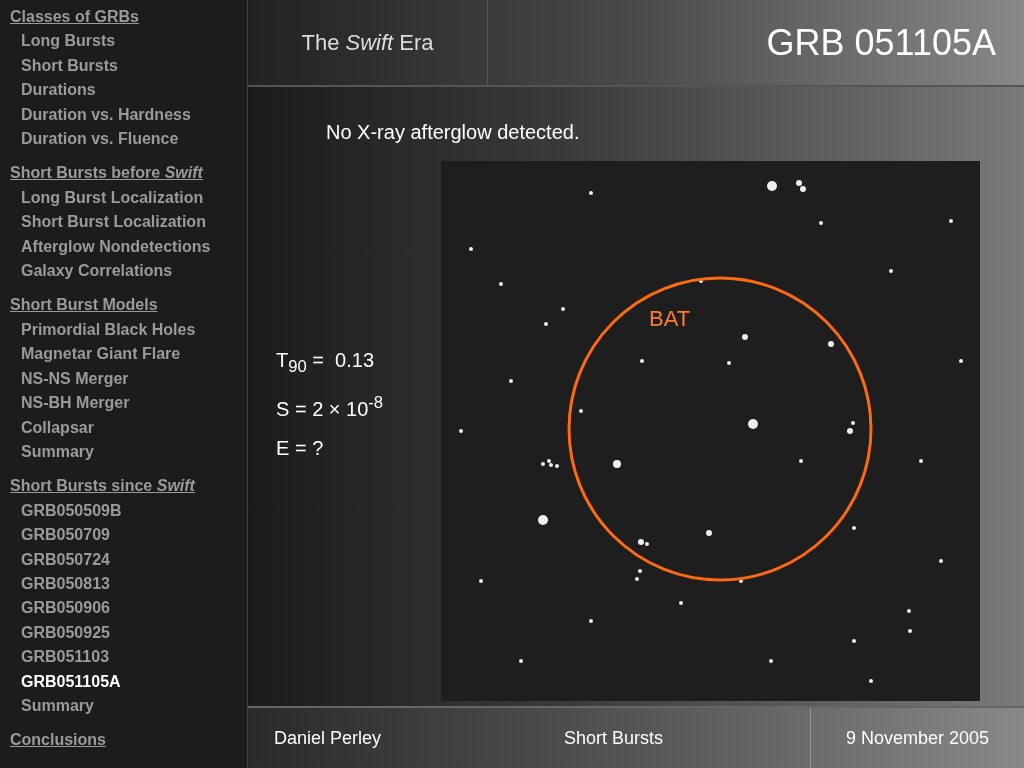 This screenshot has width=1024, height=768. Describe the element at coordinates (670, 319) in the screenshot. I see `circle-label: BAT` at that location.